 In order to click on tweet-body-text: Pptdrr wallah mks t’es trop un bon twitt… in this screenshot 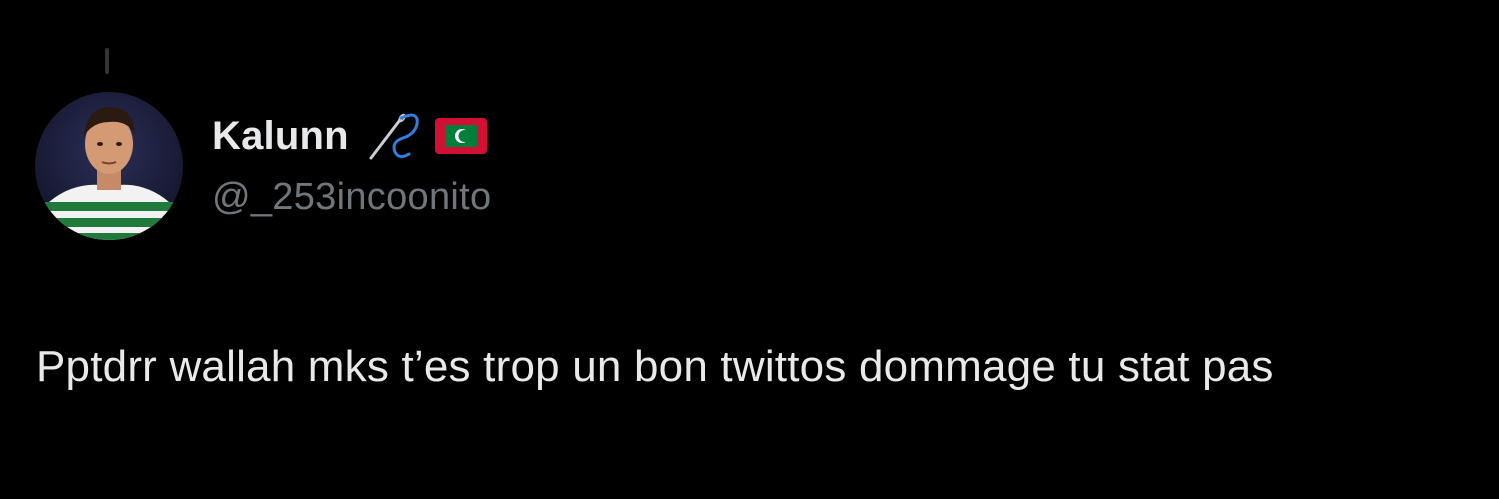, I will do `click(655, 366)`.